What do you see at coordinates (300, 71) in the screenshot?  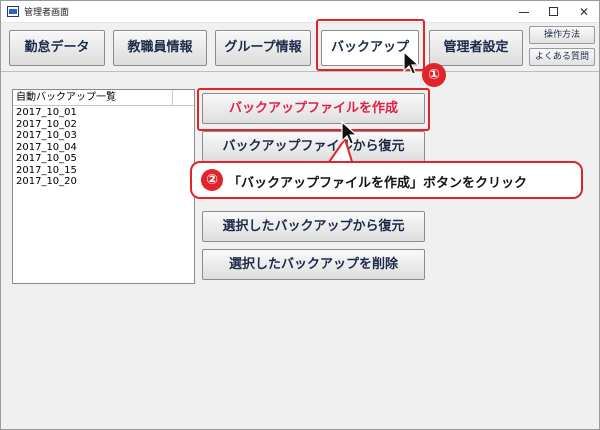 I see `toolbar-divider` at bounding box center [300, 71].